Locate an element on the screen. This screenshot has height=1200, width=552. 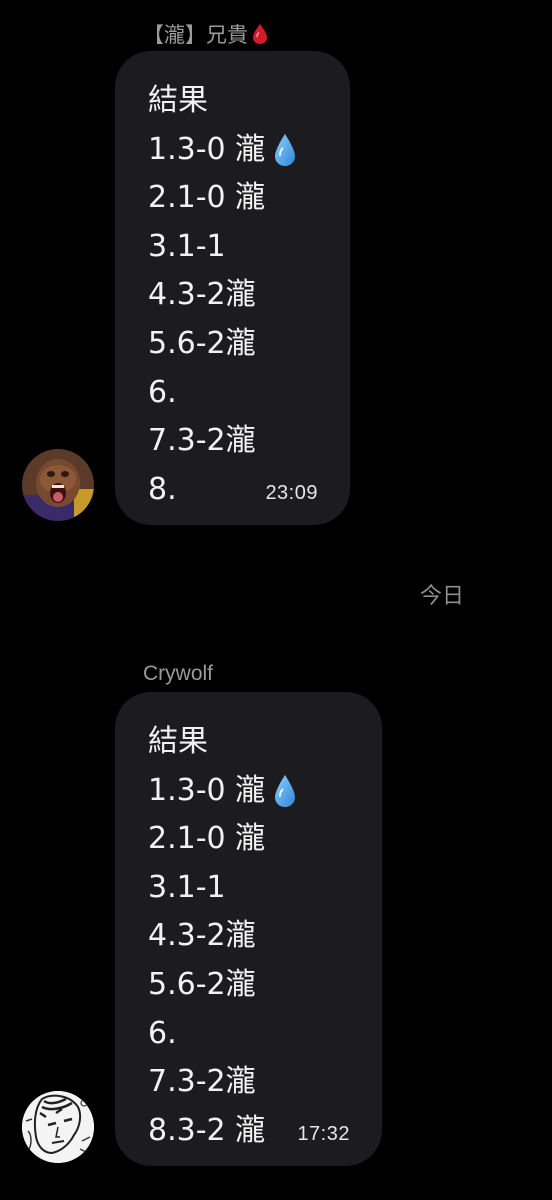
drop-of-blood-icon is located at coordinates (260, 34).